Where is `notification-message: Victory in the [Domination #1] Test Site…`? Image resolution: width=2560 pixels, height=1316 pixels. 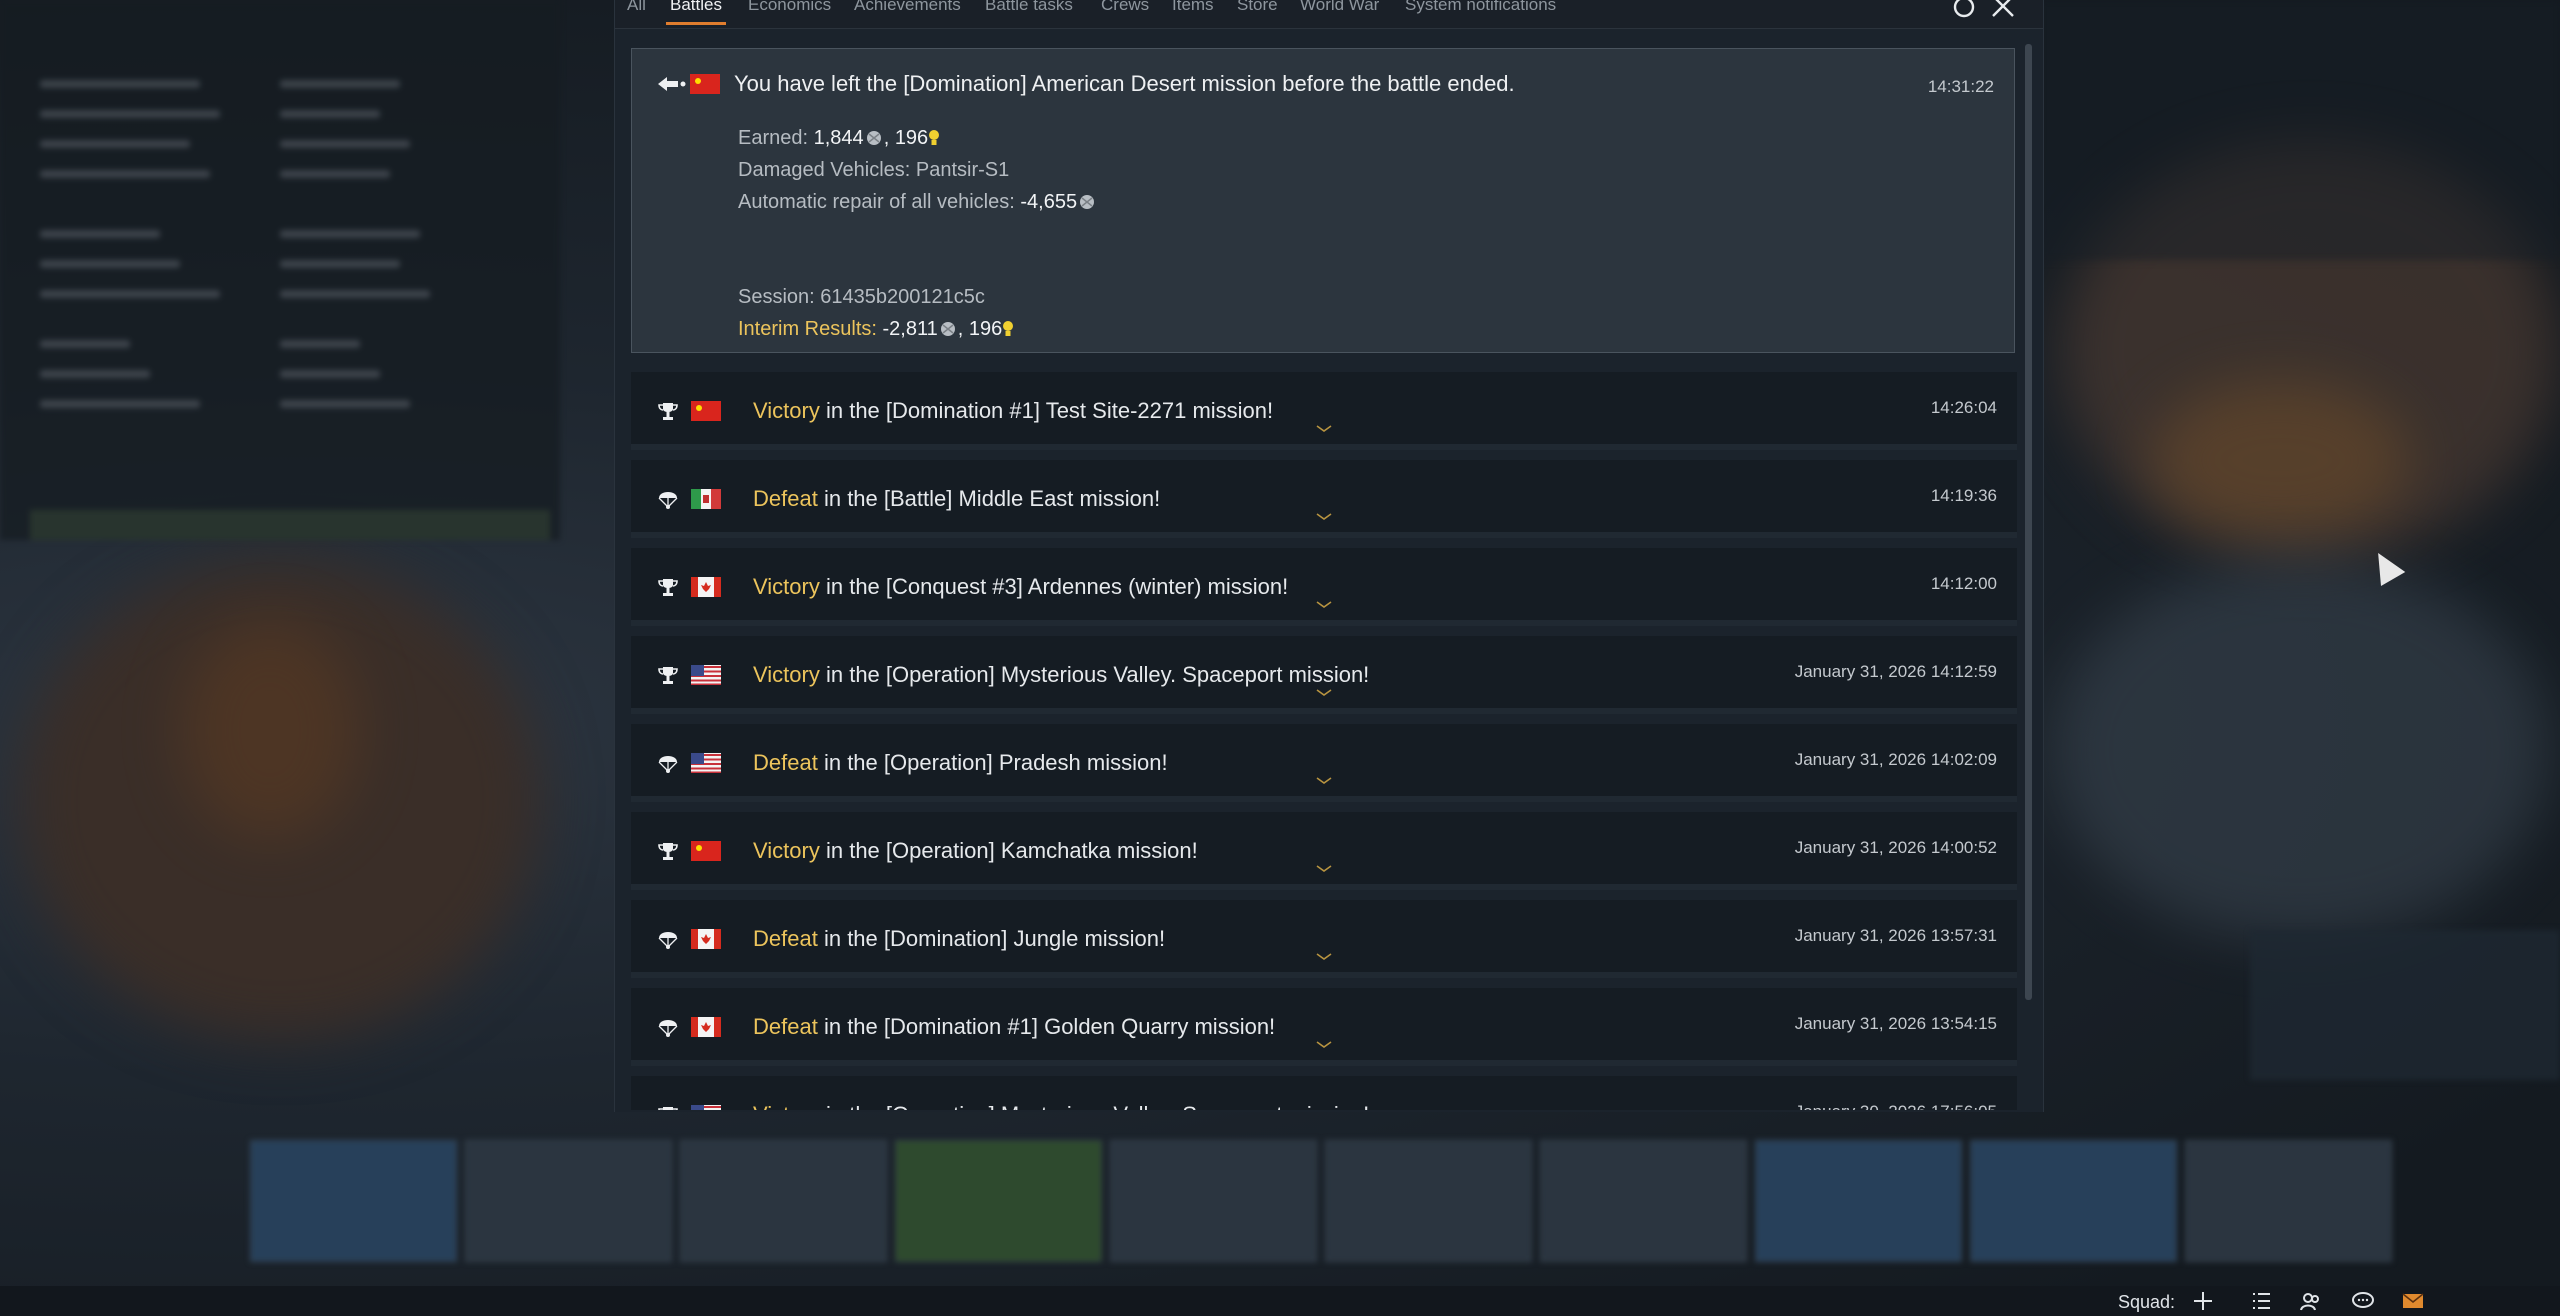
notification-message: Victory in the [Domination #1] Test Site… is located at coordinates (1013, 411).